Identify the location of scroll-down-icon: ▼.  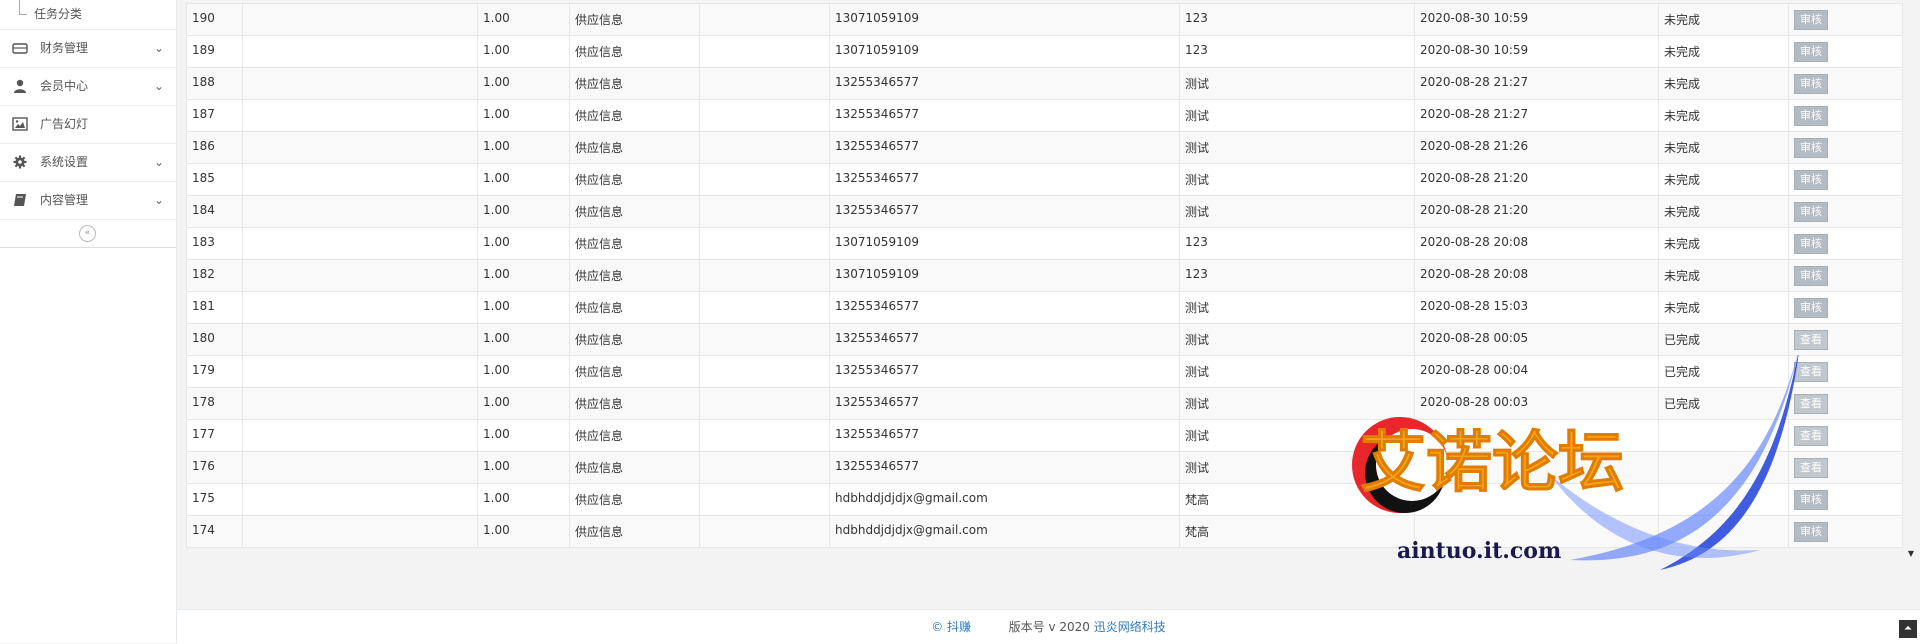
(1911, 553).